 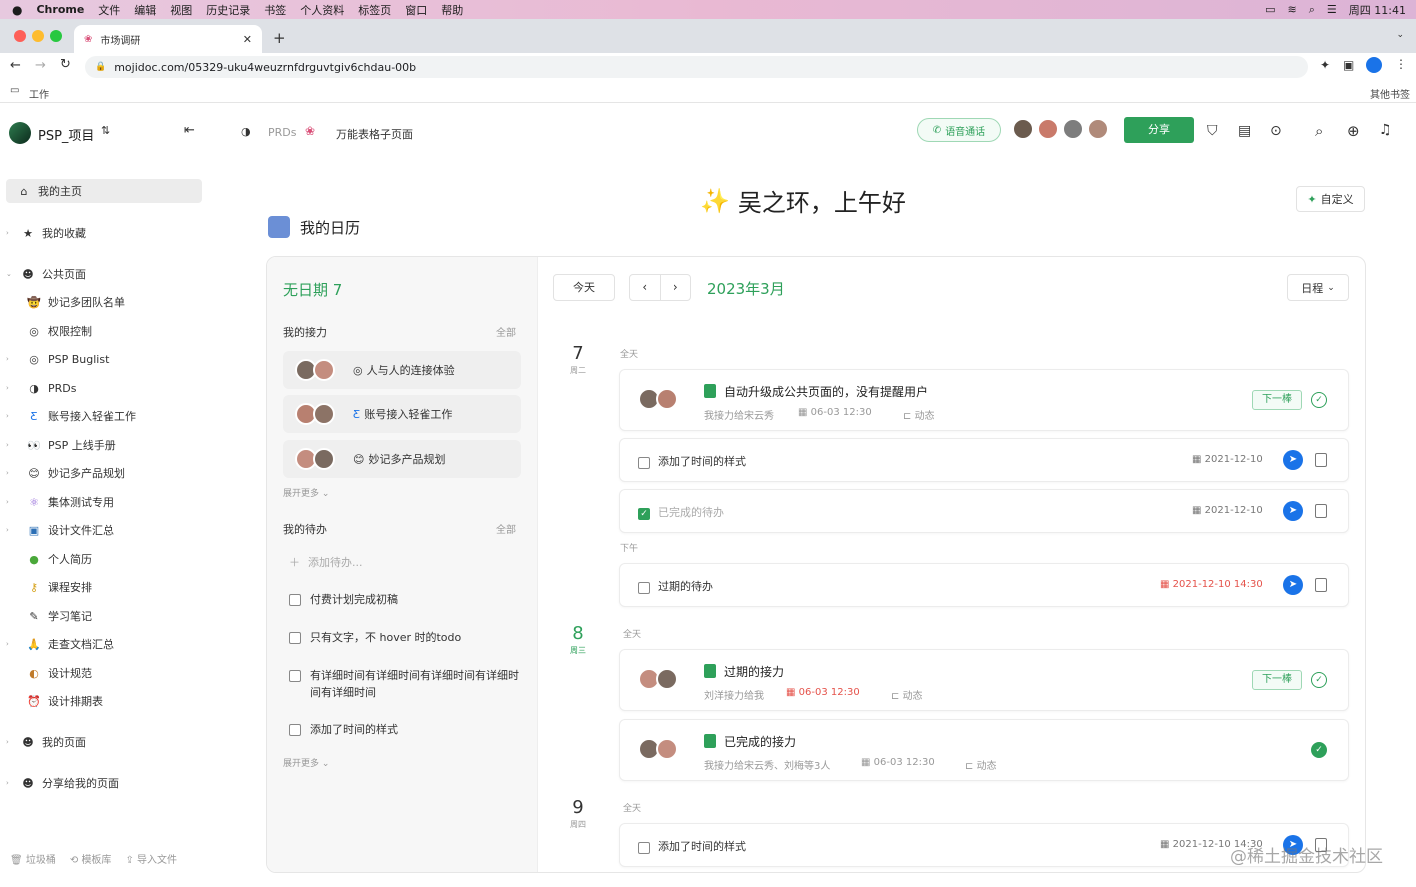 I want to click on apple-icon: ●, so click(x=17, y=10).